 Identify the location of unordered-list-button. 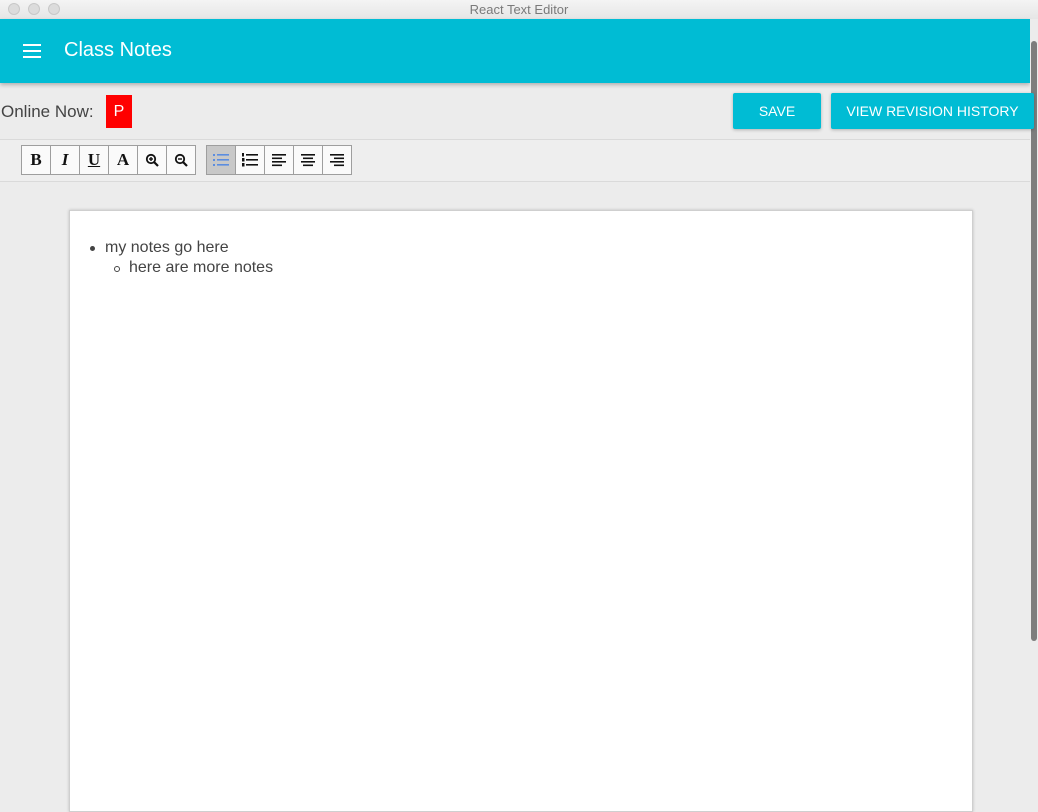
(221, 160).